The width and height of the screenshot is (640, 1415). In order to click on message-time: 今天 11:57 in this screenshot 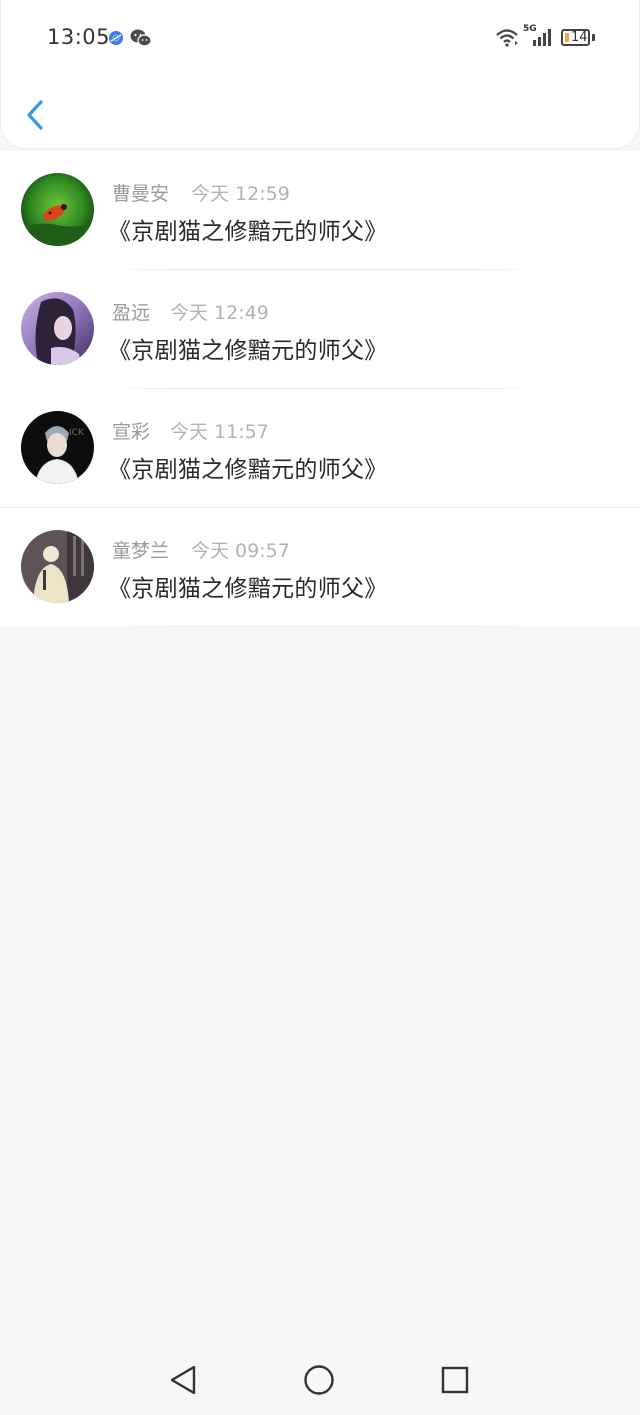, I will do `click(219, 432)`.